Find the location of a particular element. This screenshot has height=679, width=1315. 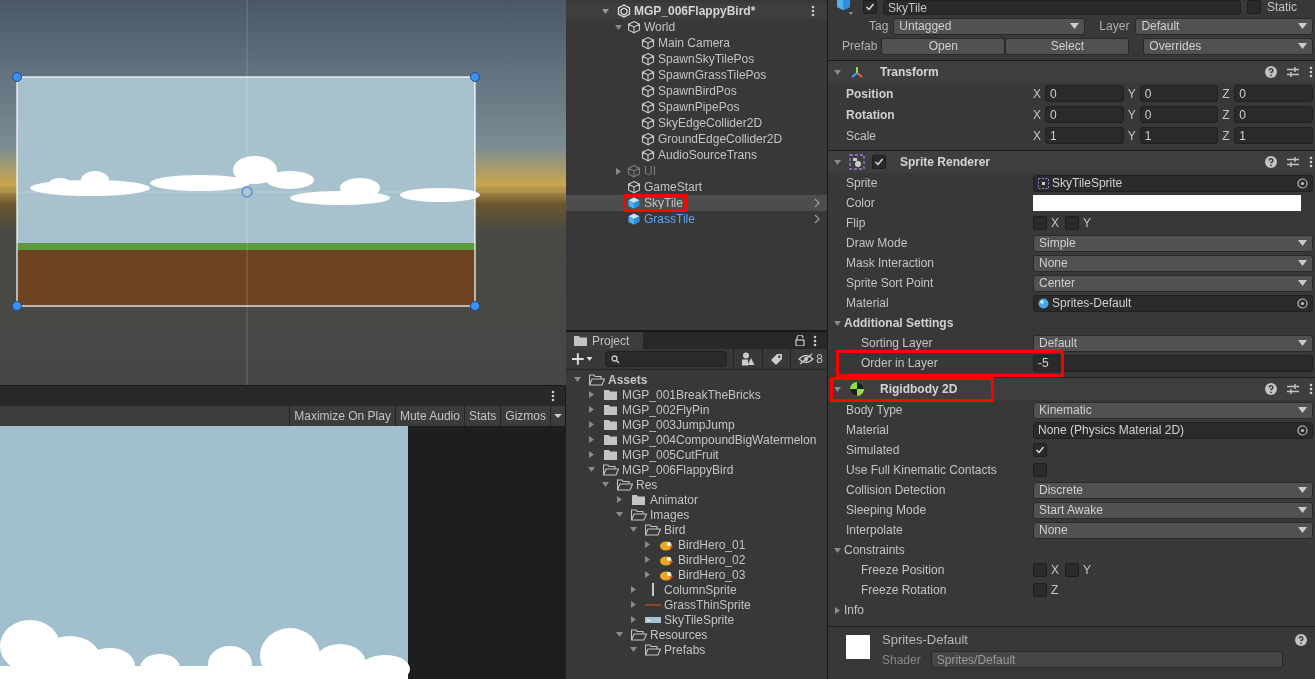

object-field: SkyTileSprite is located at coordinates (1173, 183).